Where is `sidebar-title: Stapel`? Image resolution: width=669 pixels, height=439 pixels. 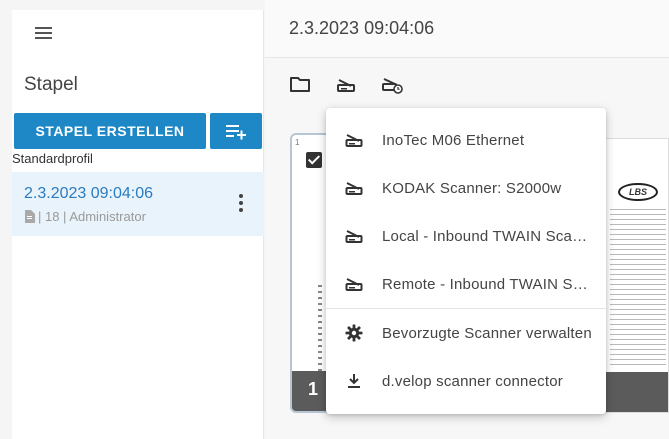 sidebar-title: Stapel is located at coordinates (51, 84).